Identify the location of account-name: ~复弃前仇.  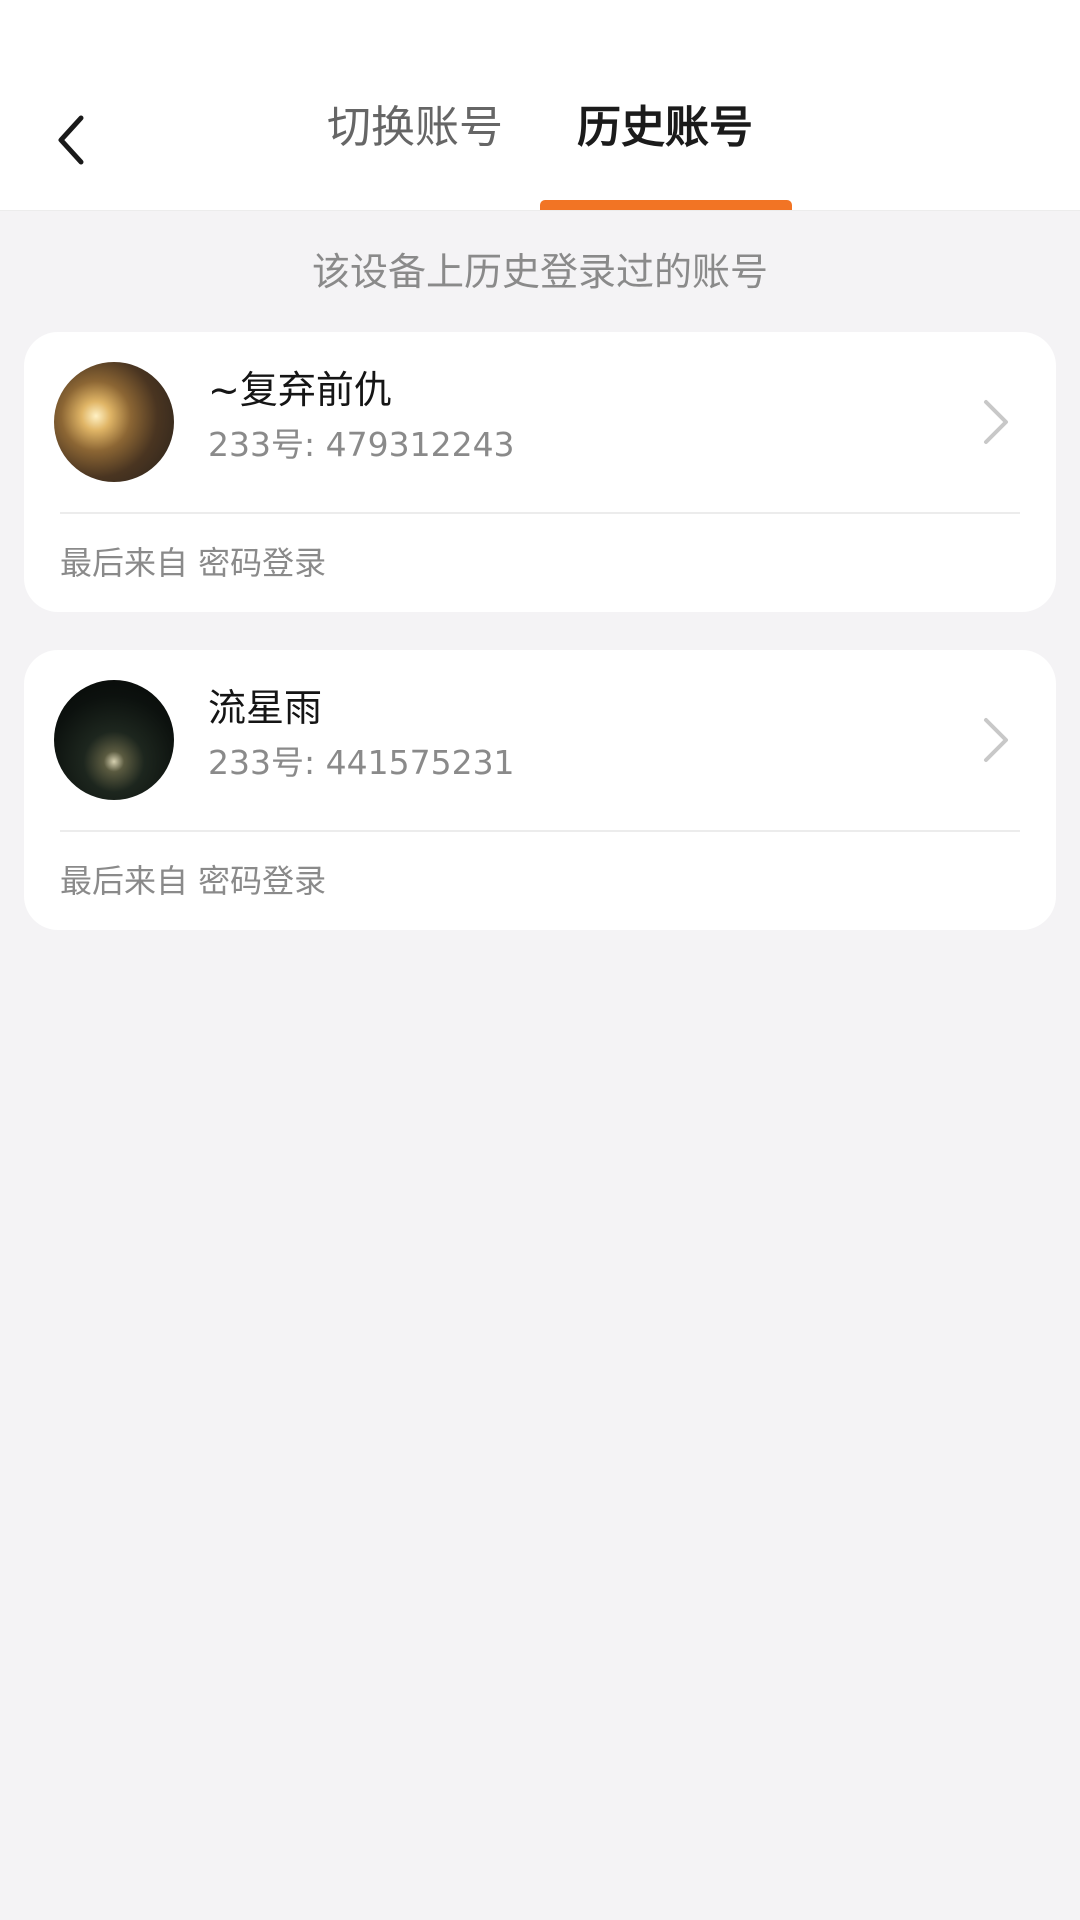
(300, 390).